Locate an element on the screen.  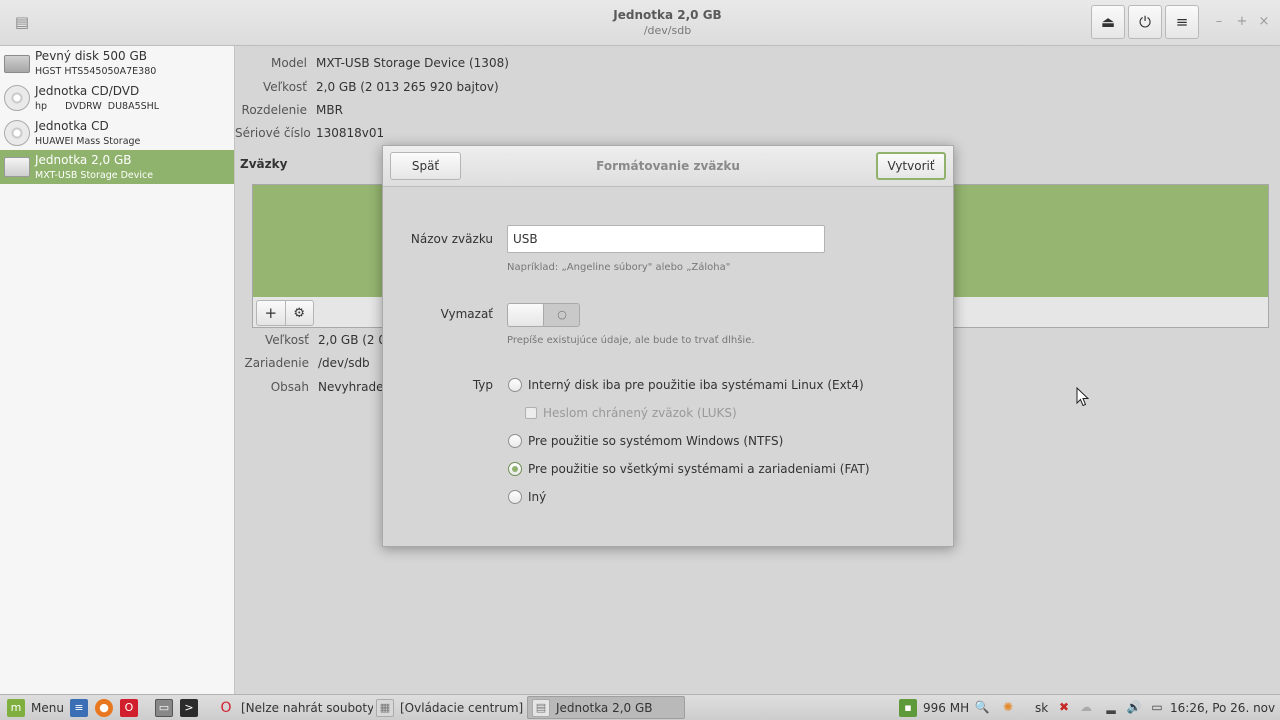
drive-name: Jednotka CD/DVD is located at coordinates (87, 91).